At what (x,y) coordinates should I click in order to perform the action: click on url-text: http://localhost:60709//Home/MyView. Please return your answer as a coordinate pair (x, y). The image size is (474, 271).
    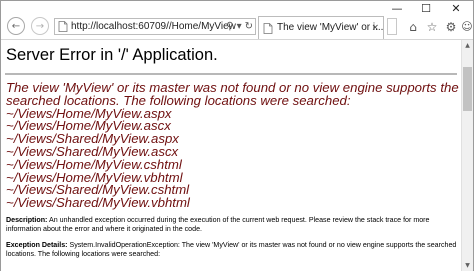
    Looking at the image, I should click on (153, 27).